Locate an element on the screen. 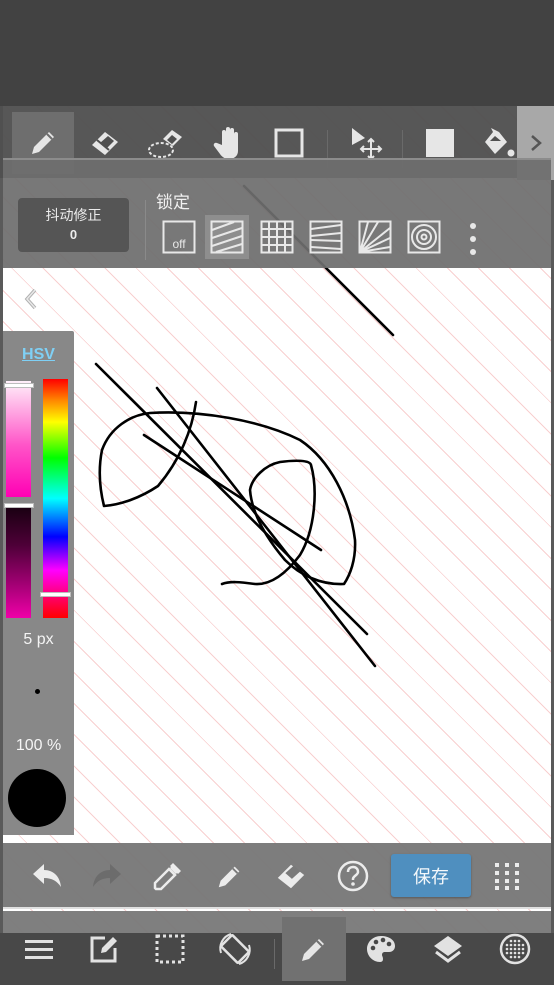 Image resolution: width=554 pixels, height=985 pixels. selection-icon is located at coordinates (170, 949).